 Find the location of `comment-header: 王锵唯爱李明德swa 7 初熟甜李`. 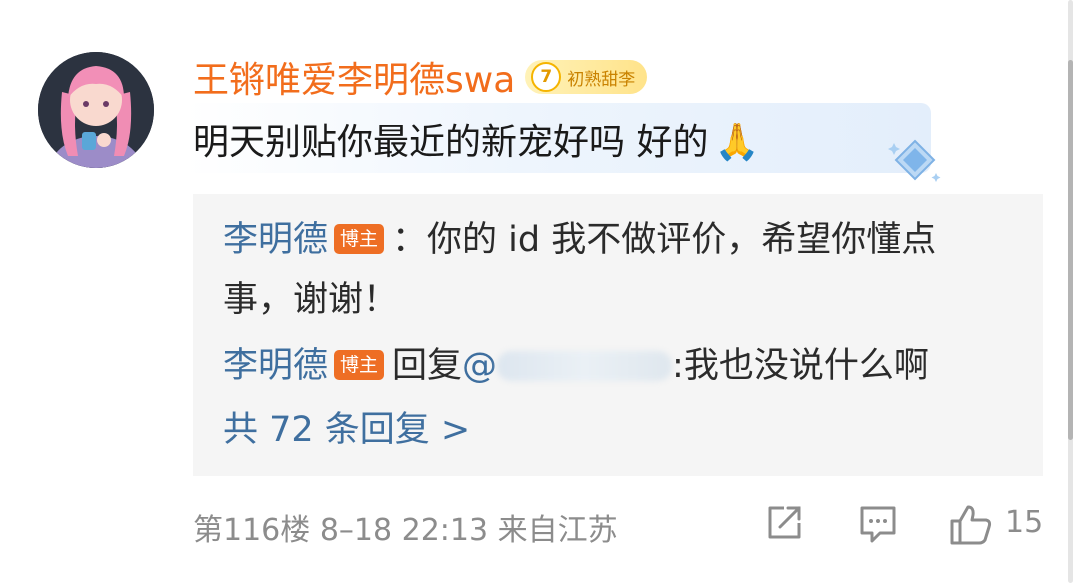

comment-header: 王锵唯爱李明德swa 7 初熟甜李 is located at coordinates (420, 78).